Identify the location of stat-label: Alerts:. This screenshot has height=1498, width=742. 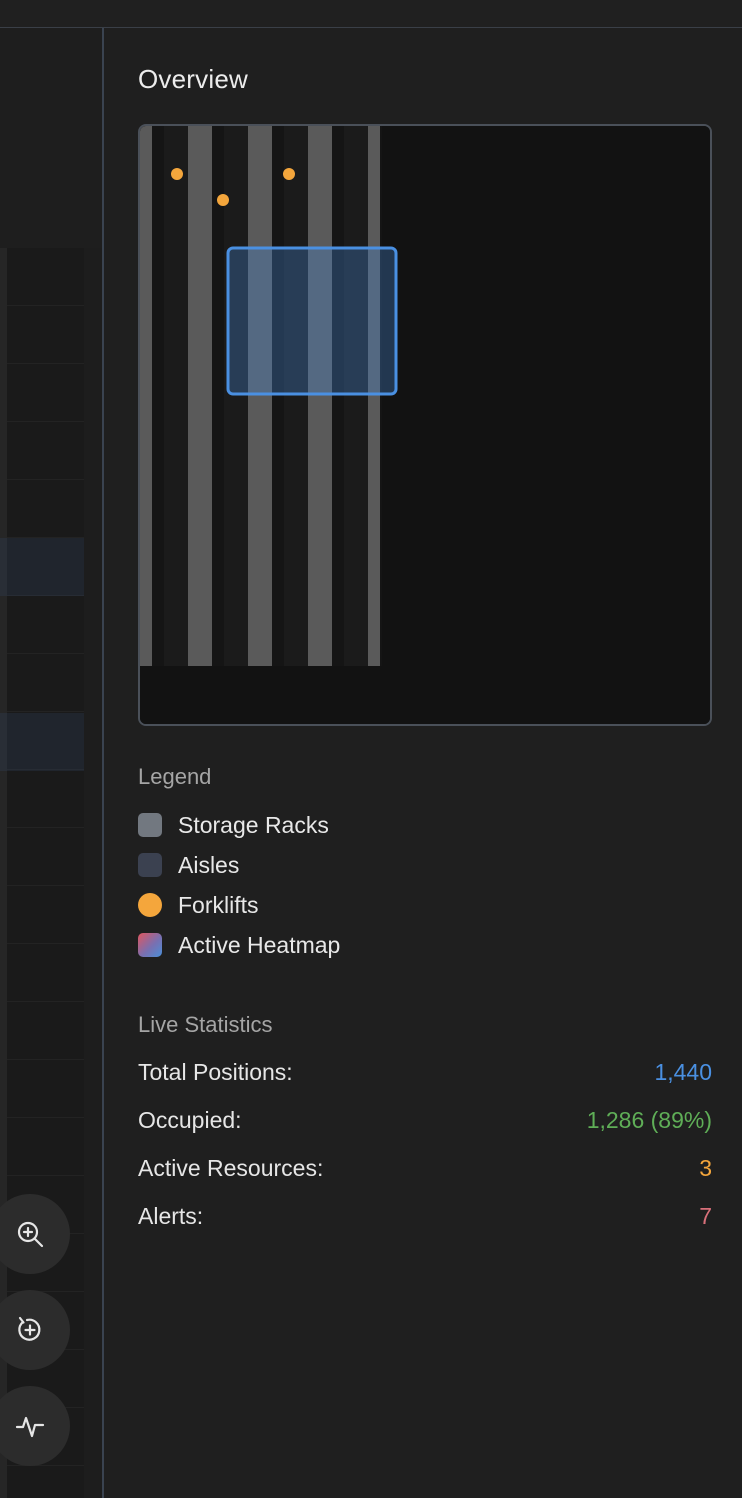
(171, 1215).